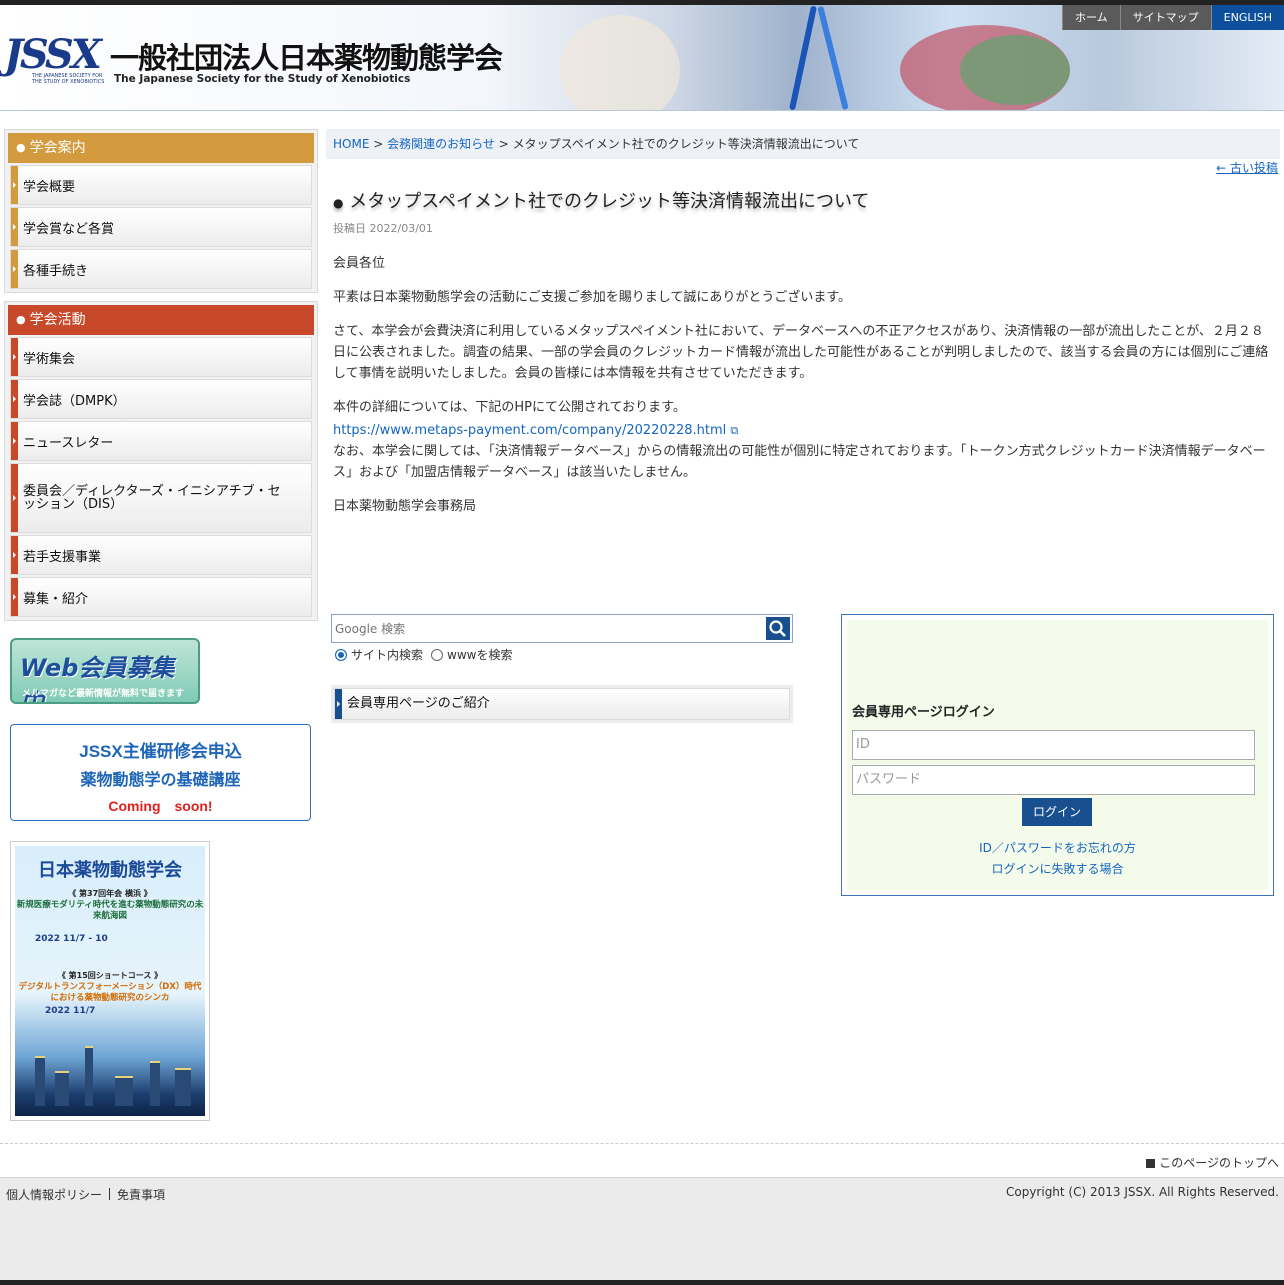  What do you see at coordinates (359, 263) in the screenshot?
I see `post-paragraph: 会員各位` at bounding box center [359, 263].